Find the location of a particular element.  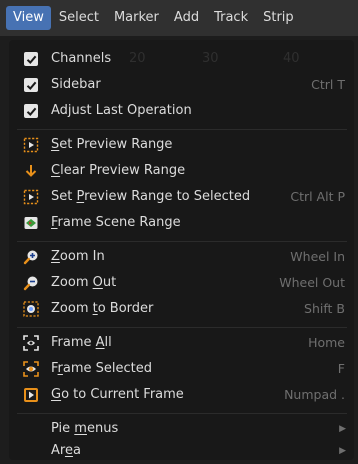

shortcut-text: Ctrl T is located at coordinates (328, 84).